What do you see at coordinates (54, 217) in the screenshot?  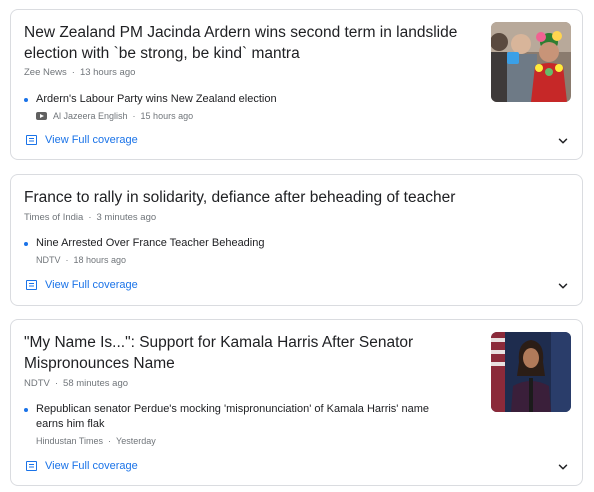 I see `source-name: Times of India` at bounding box center [54, 217].